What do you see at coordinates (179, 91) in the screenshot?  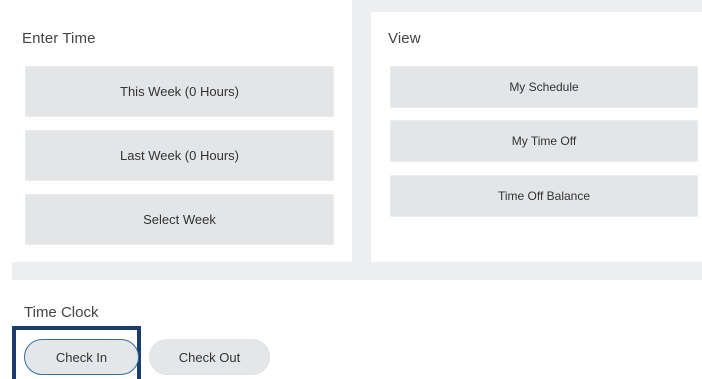 I see `this-week-button: This Week (0 Hours)` at bounding box center [179, 91].